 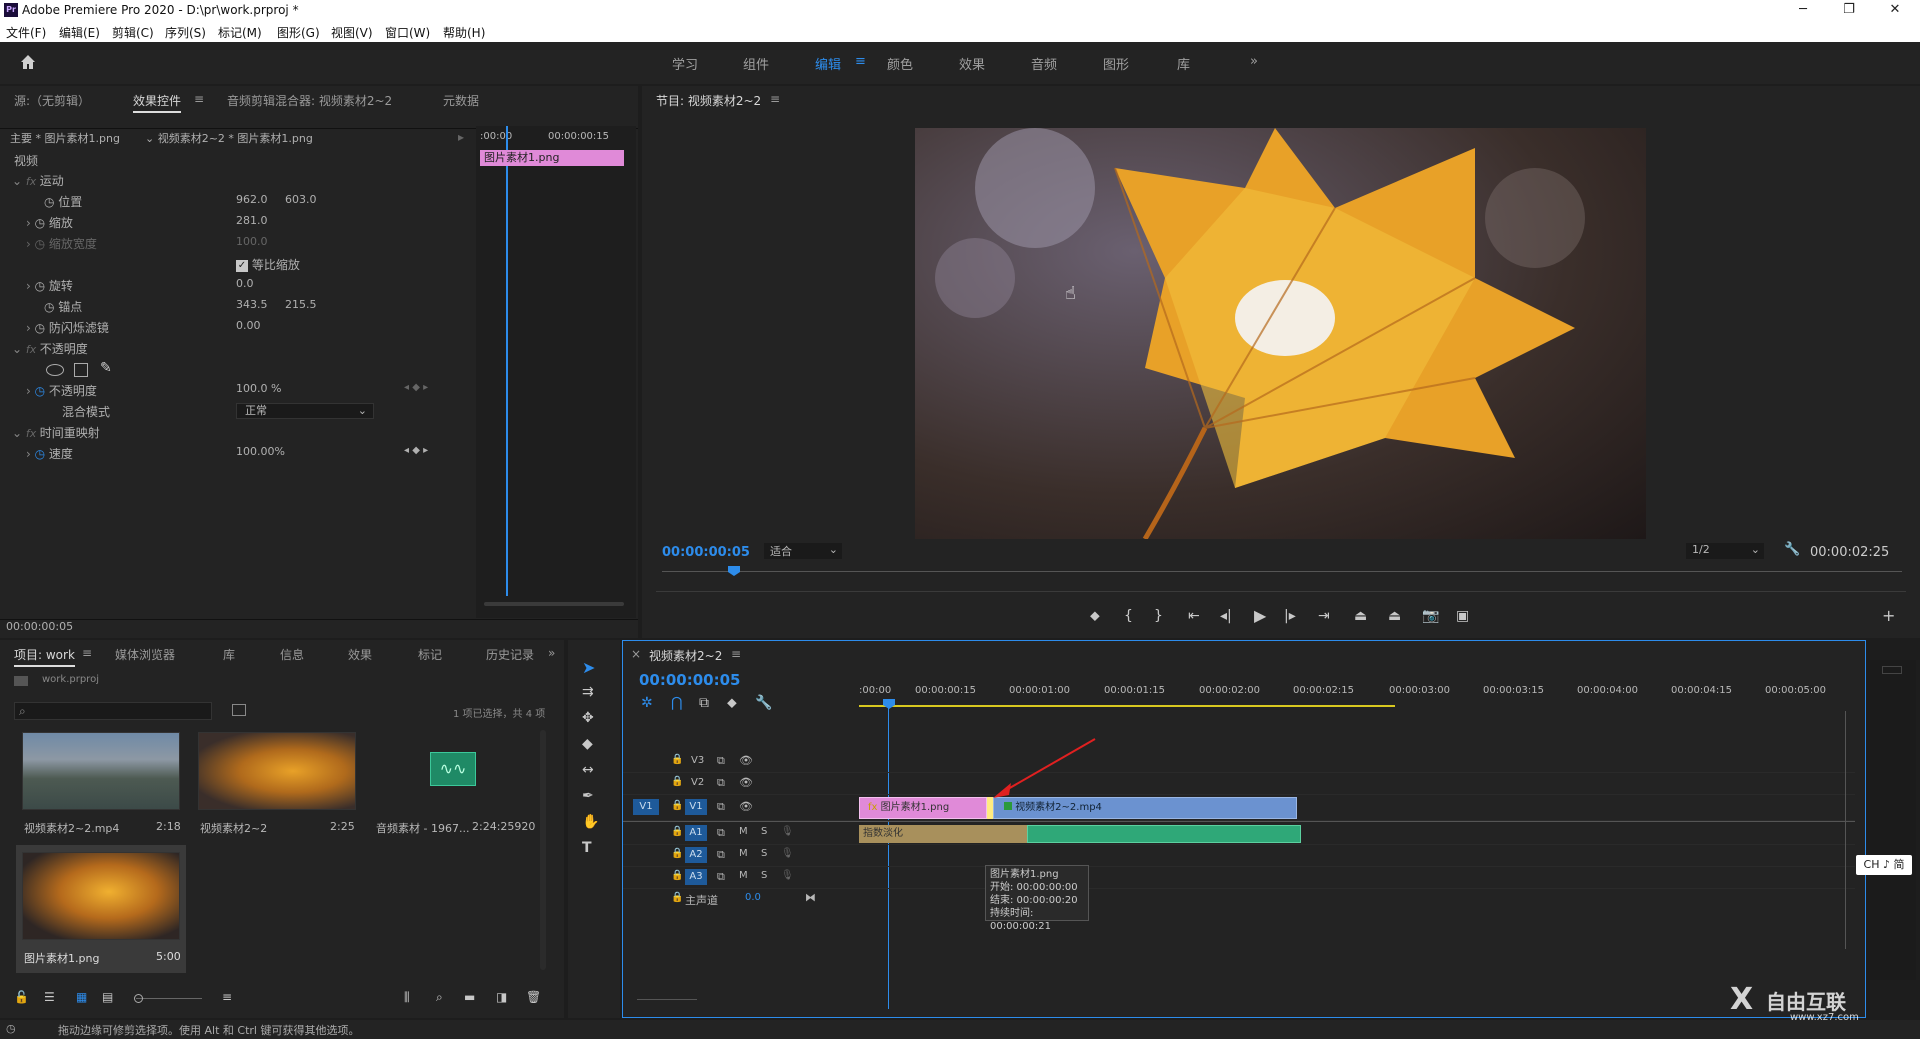 I want to click on track-label-a2: A2, so click(x=696, y=855).